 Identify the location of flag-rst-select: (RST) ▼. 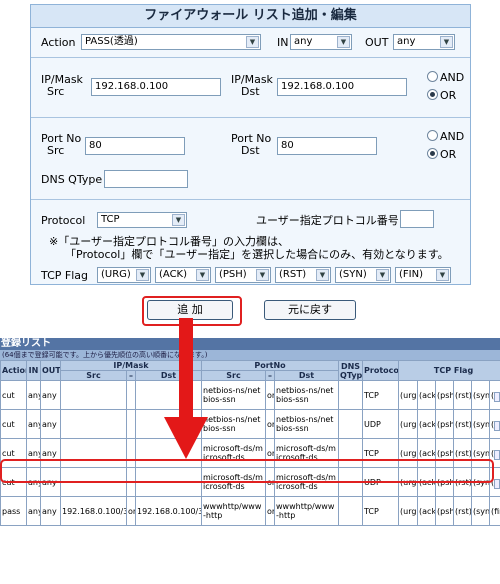
(303, 275).